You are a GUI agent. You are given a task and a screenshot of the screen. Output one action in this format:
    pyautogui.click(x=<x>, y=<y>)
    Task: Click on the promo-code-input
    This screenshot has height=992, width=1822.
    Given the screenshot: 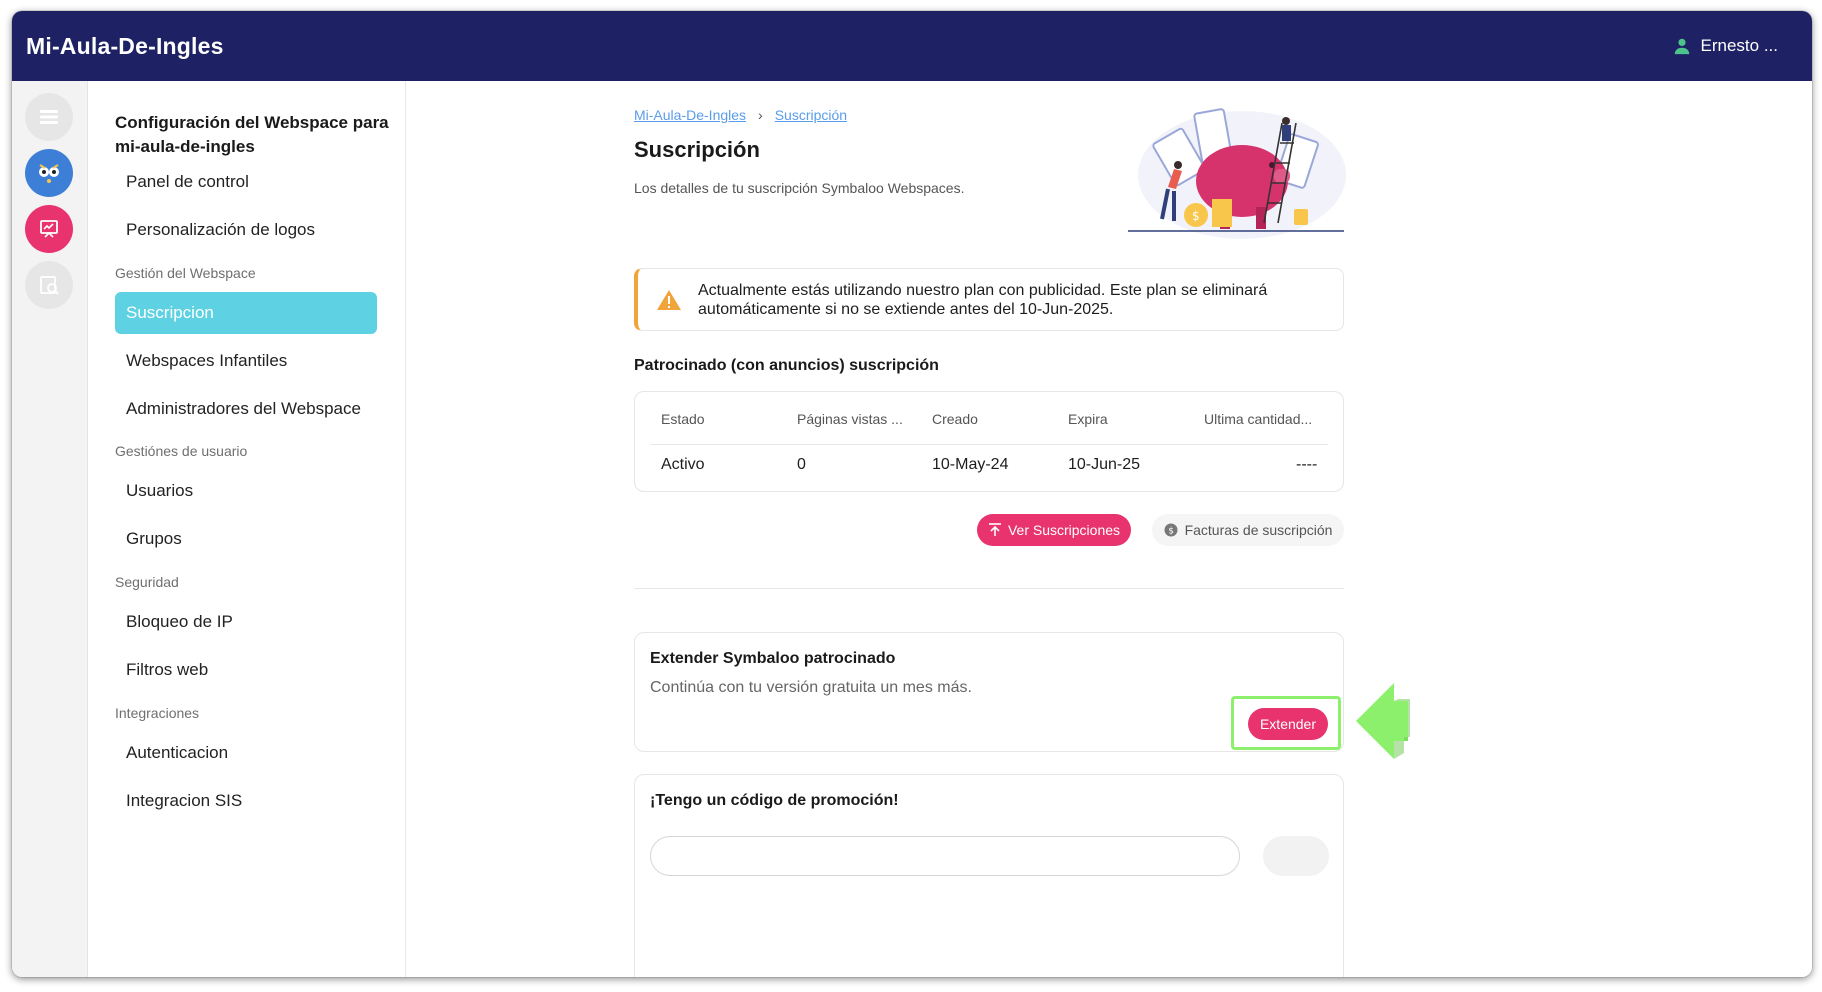 What is the action you would take?
    pyautogui.click(x=945, y=856)
    